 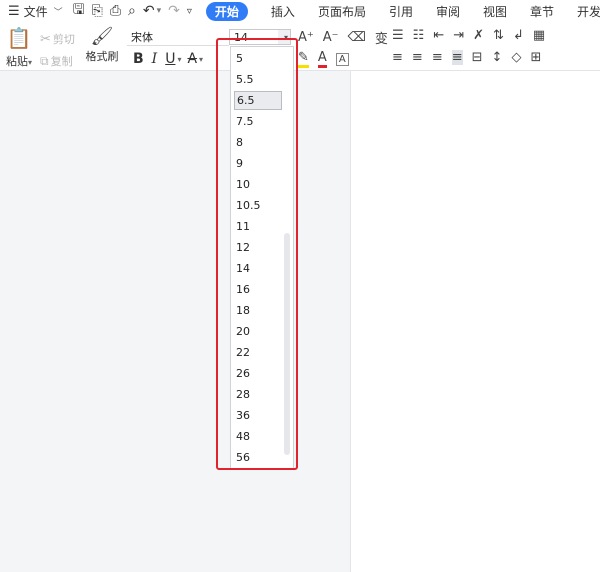 I want to click on font-size-option: 48, so click(x=258, y=436).